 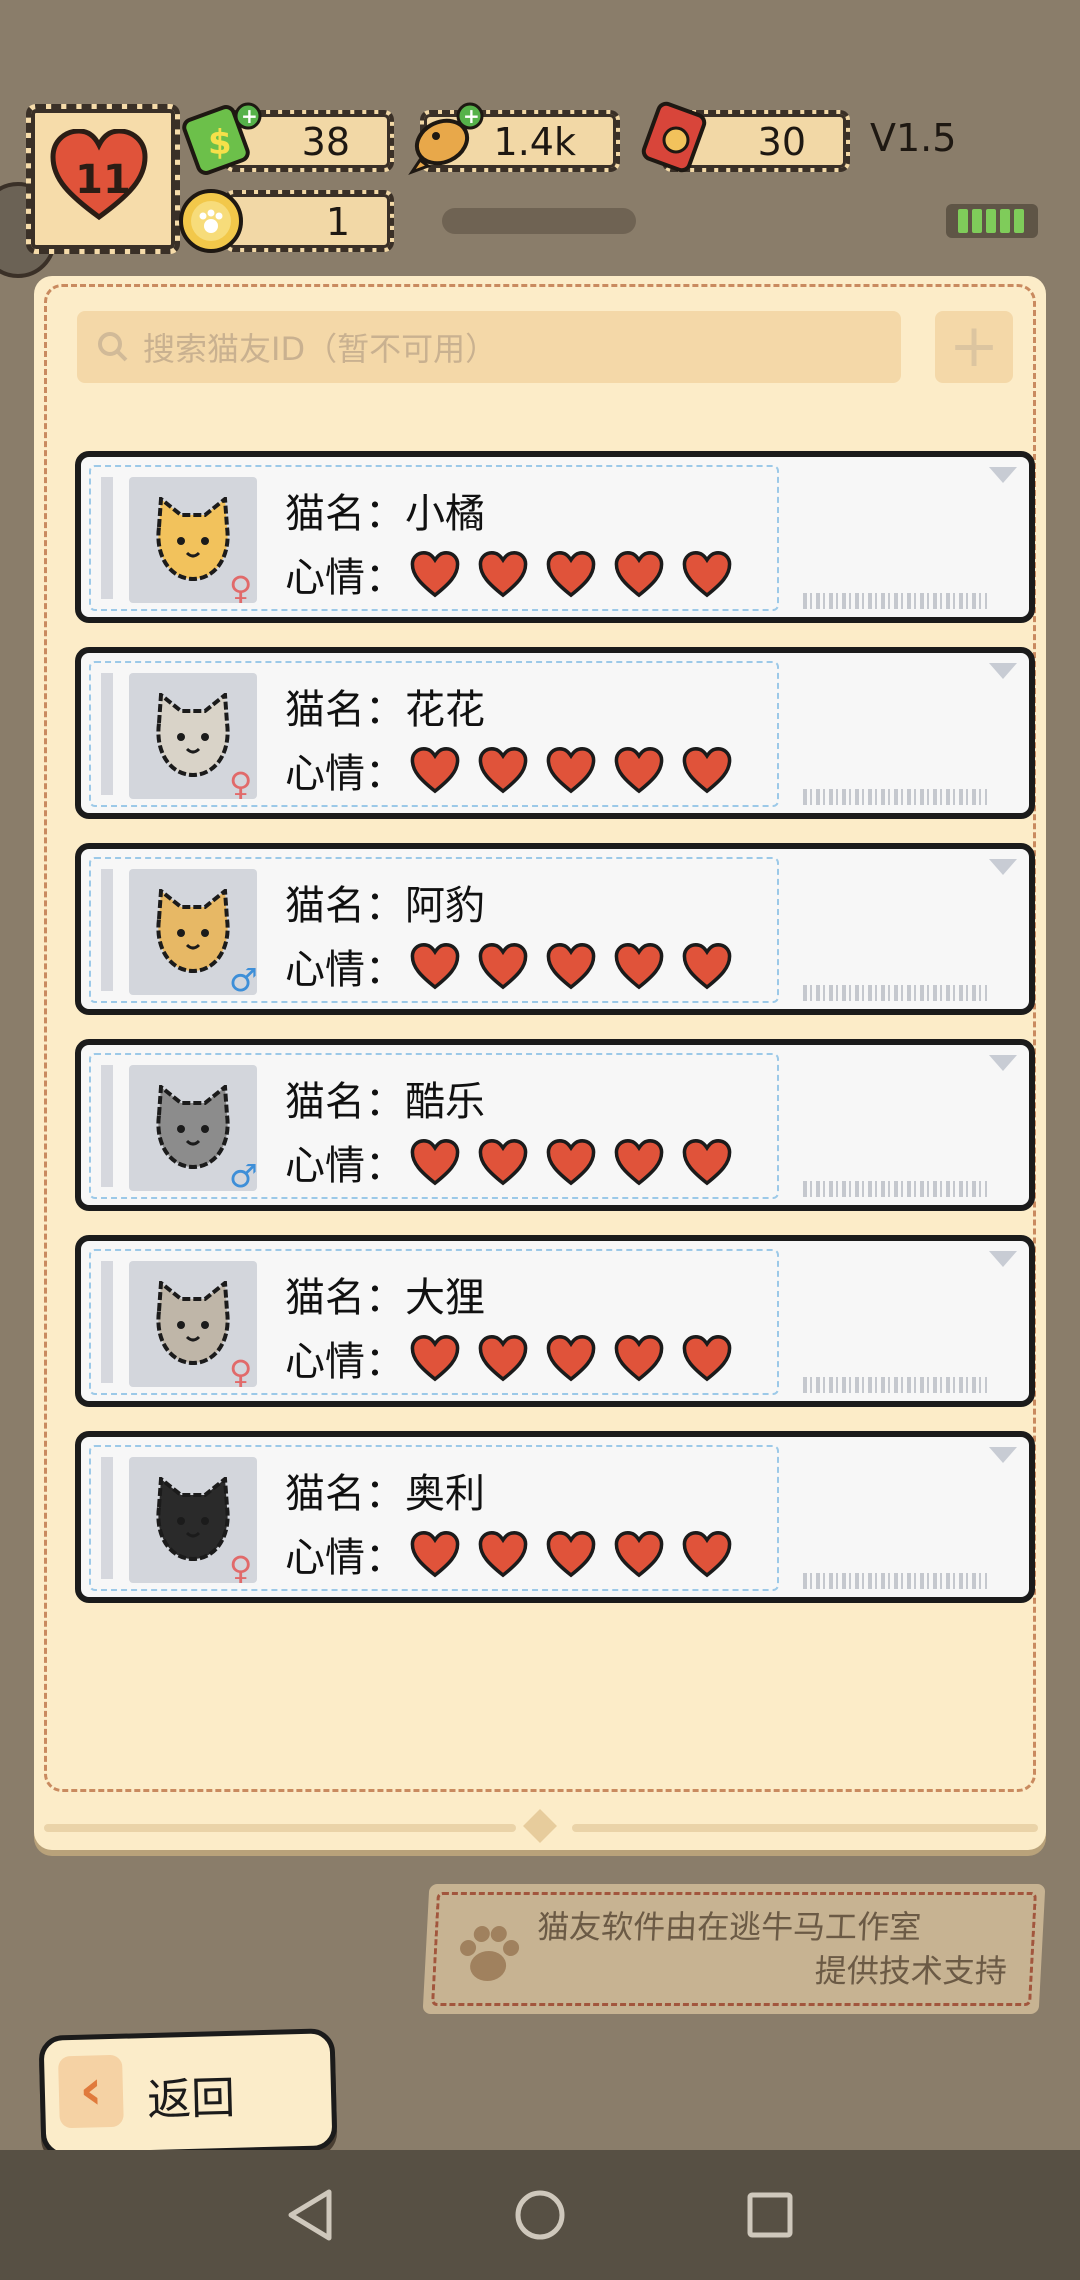 I want to click on system-nav-bar, so click(x=540, y=2215).